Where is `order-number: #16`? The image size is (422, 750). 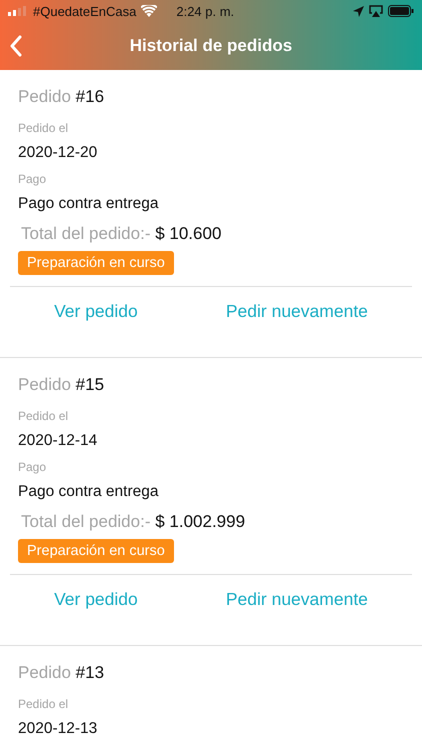 order-number: #16 is located at coordinates (90, 96).